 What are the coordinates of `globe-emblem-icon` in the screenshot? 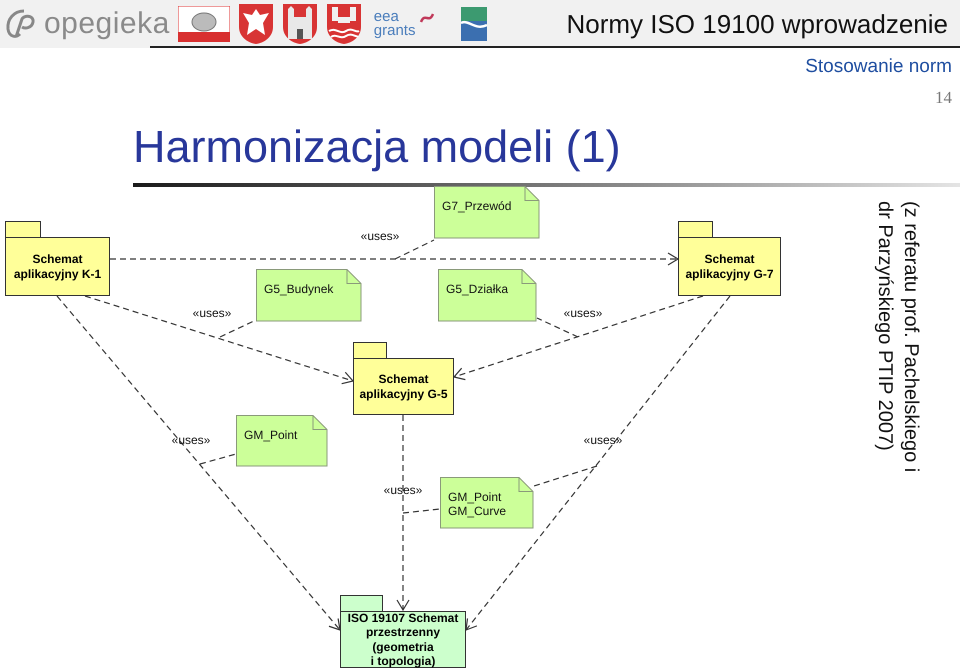 It's located at (204, 24).